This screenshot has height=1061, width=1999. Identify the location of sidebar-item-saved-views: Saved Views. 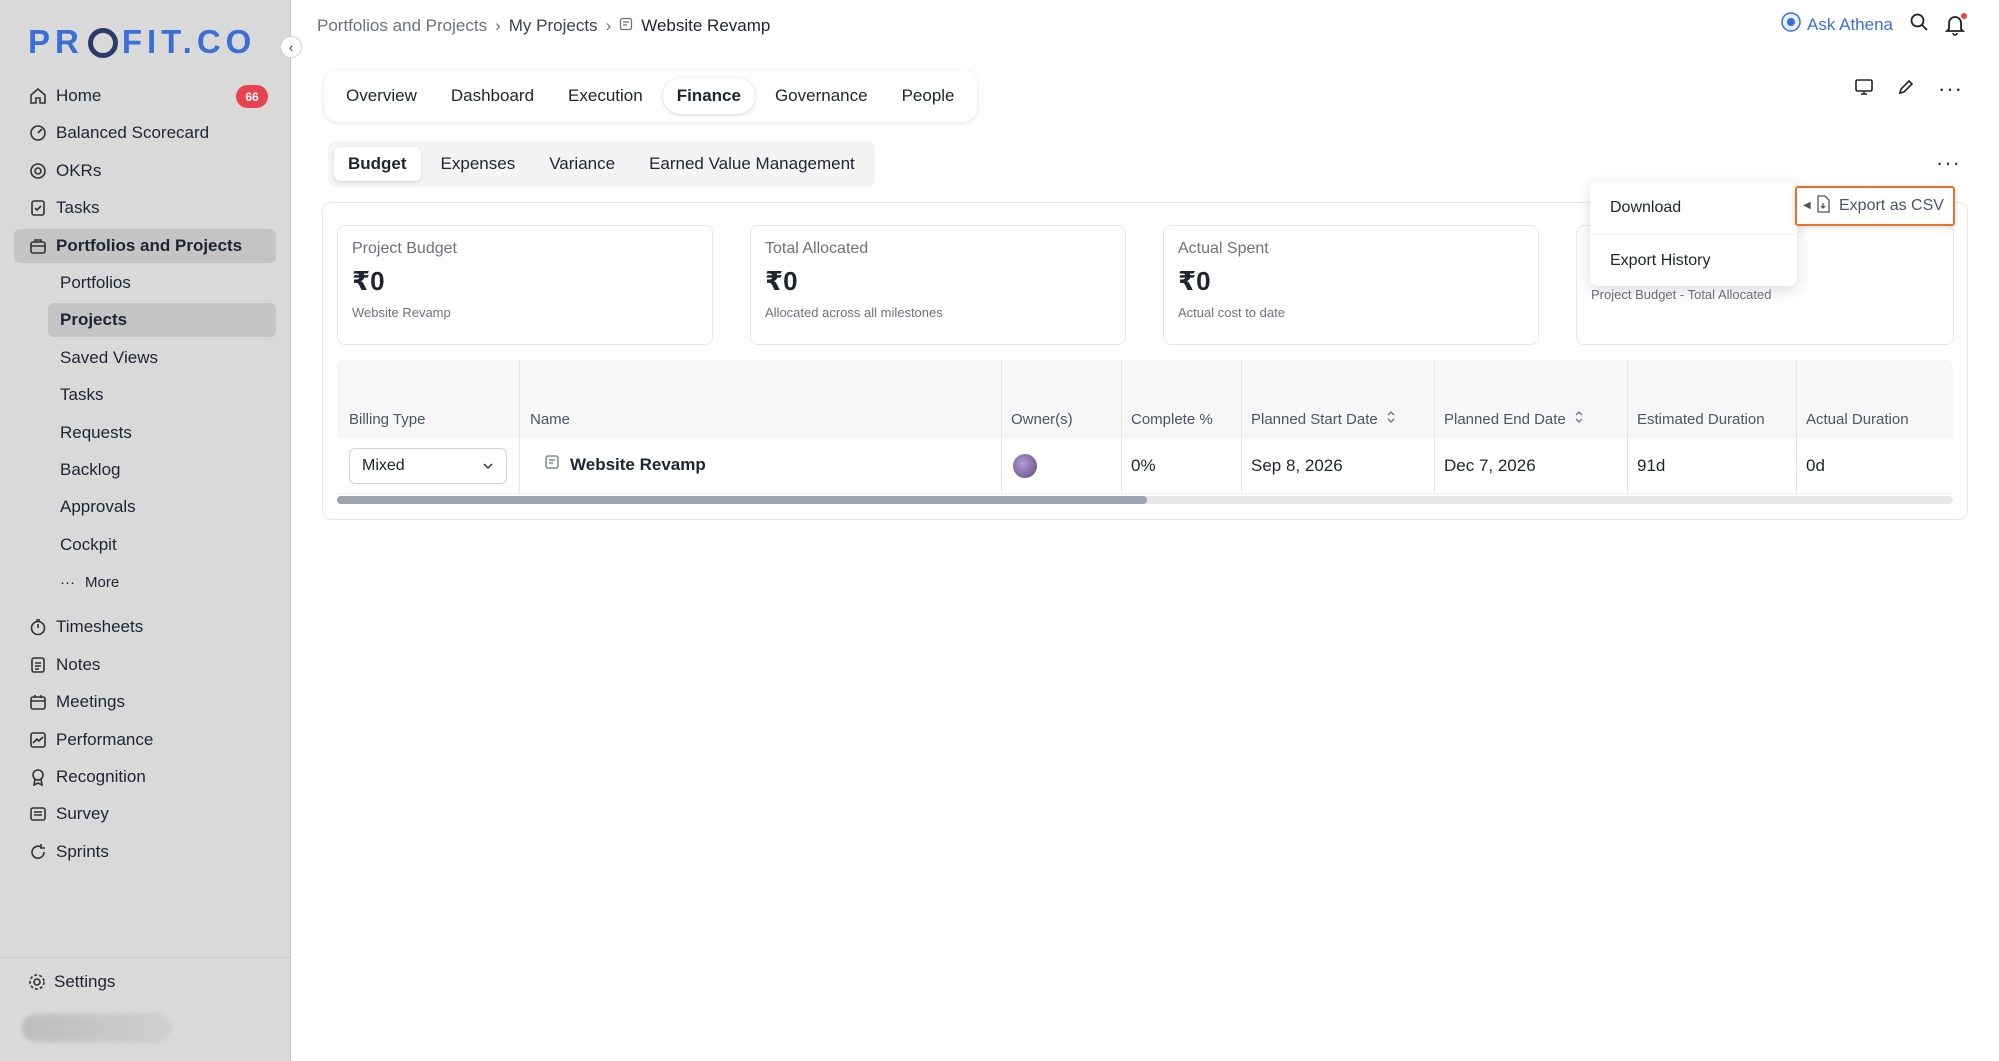
(145, 358).